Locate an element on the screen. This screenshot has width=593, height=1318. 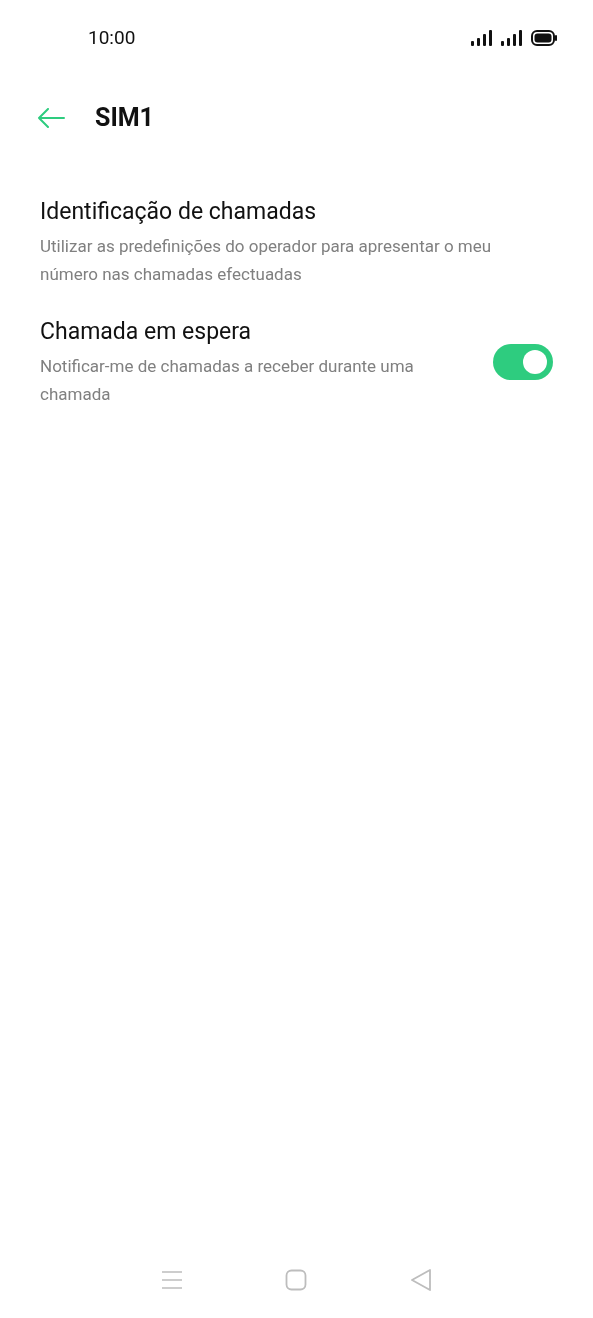
back-arrow-icon is located at coordinates (51, 118).